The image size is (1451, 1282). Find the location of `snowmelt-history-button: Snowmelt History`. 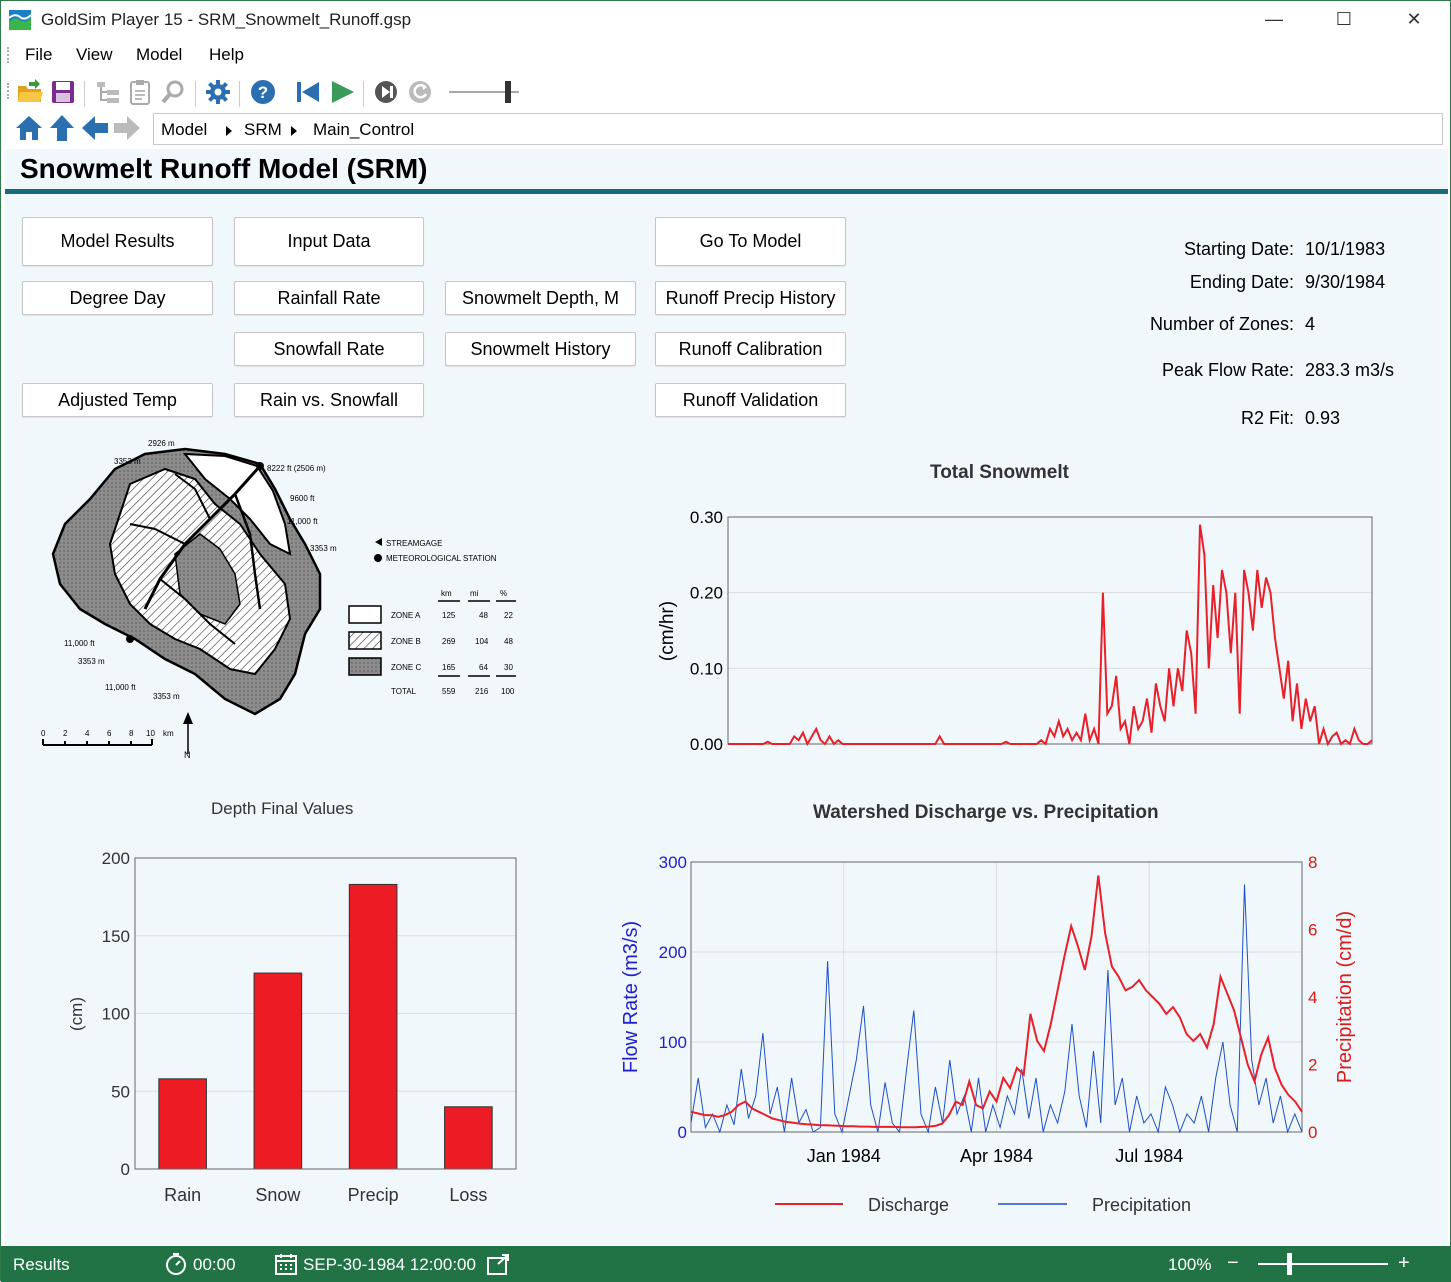

snowmelt-history-button: Snowmelt History is located at coordinates (540, 349).